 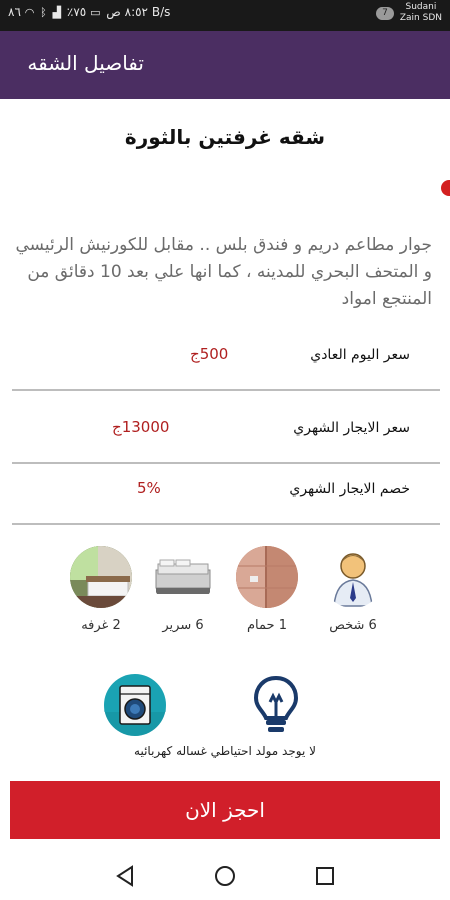 What do you see at coordinates (183, 577) in the screenshot?
I see `bed-icon` at bounding box center [183, 577].